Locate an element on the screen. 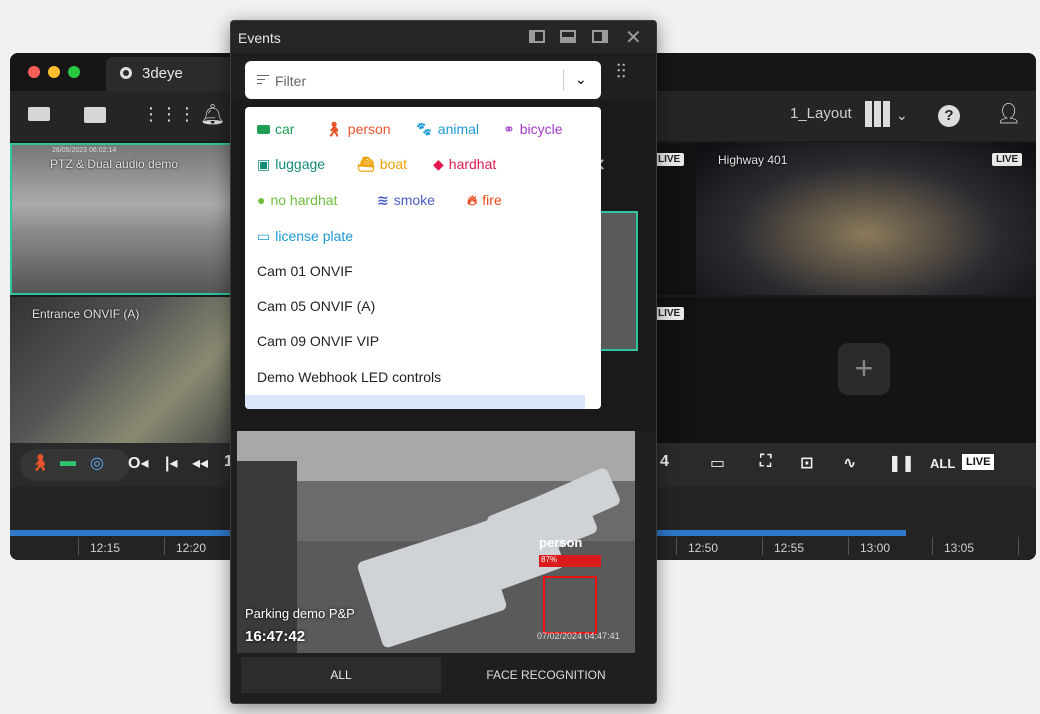 Image resolution: width=1040 pixels, height=714 pixels. tab-all: ALL is located at coordinates (341, 675).